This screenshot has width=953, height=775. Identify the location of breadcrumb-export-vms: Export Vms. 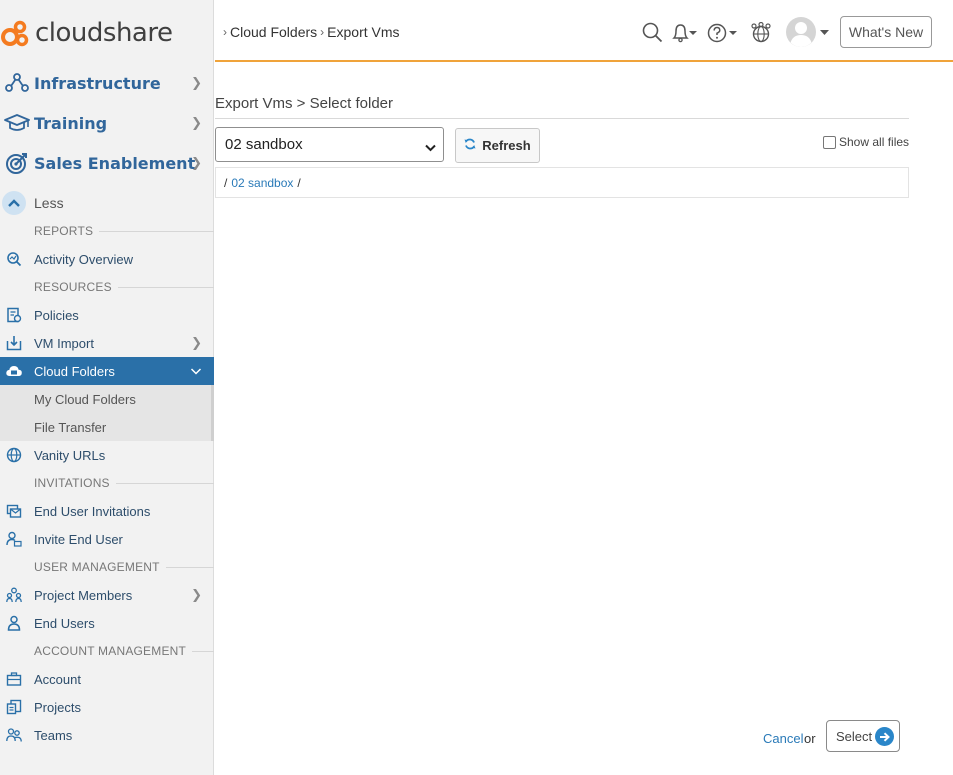
(363, 32).